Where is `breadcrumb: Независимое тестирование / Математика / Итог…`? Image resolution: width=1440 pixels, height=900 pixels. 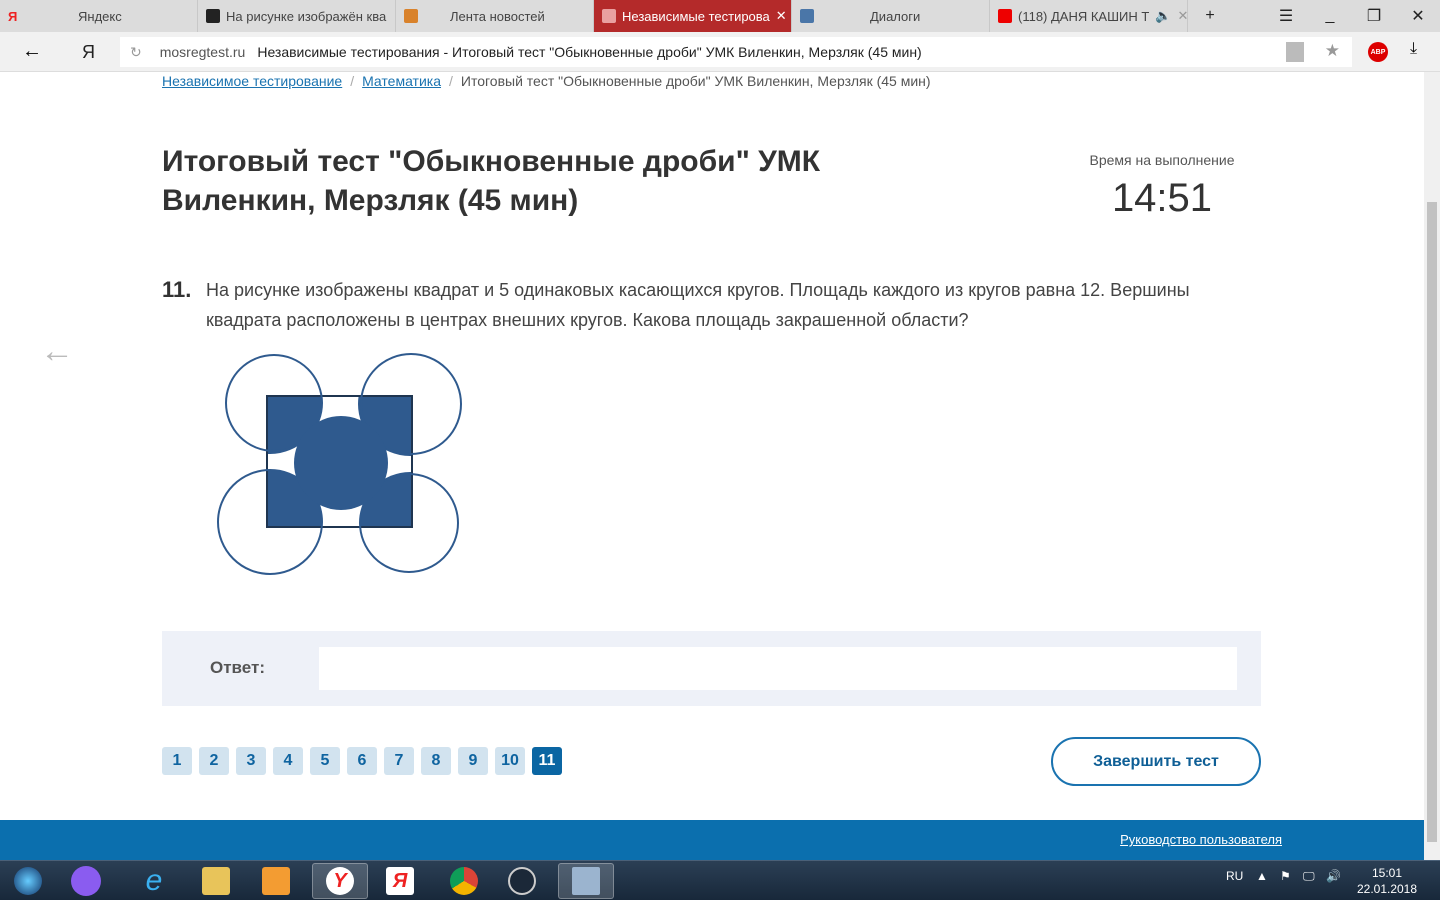 breadcrumb: Независимое тестирование / Математика / Итог… is located at coordinates (546, 81).